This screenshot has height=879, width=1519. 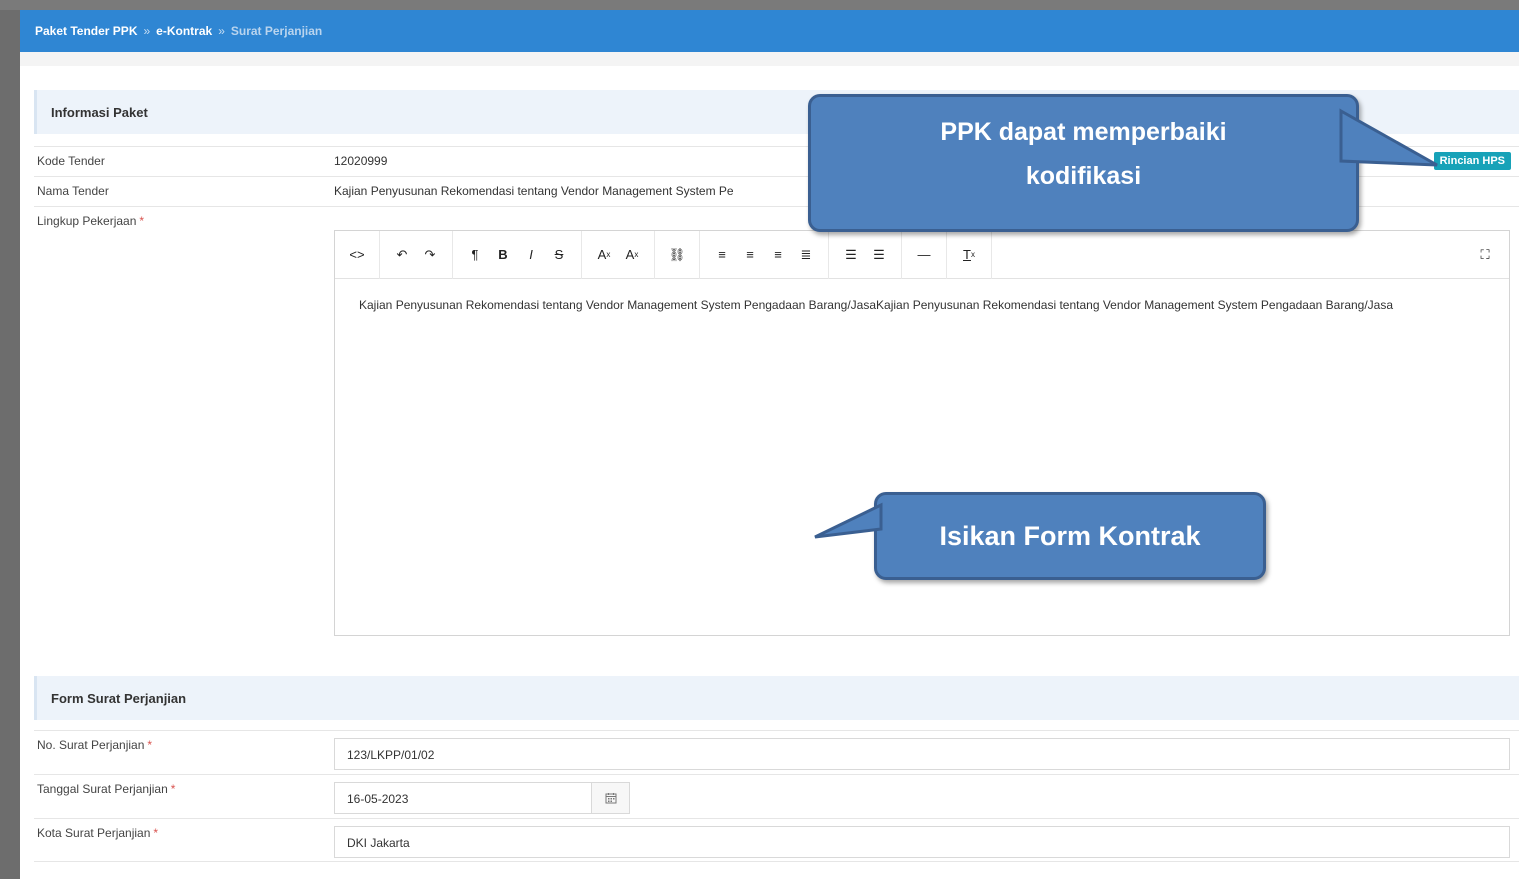 I want to click on callout-text-line1: PPK dapat memperbaiki, so click(x=1083, y=132).